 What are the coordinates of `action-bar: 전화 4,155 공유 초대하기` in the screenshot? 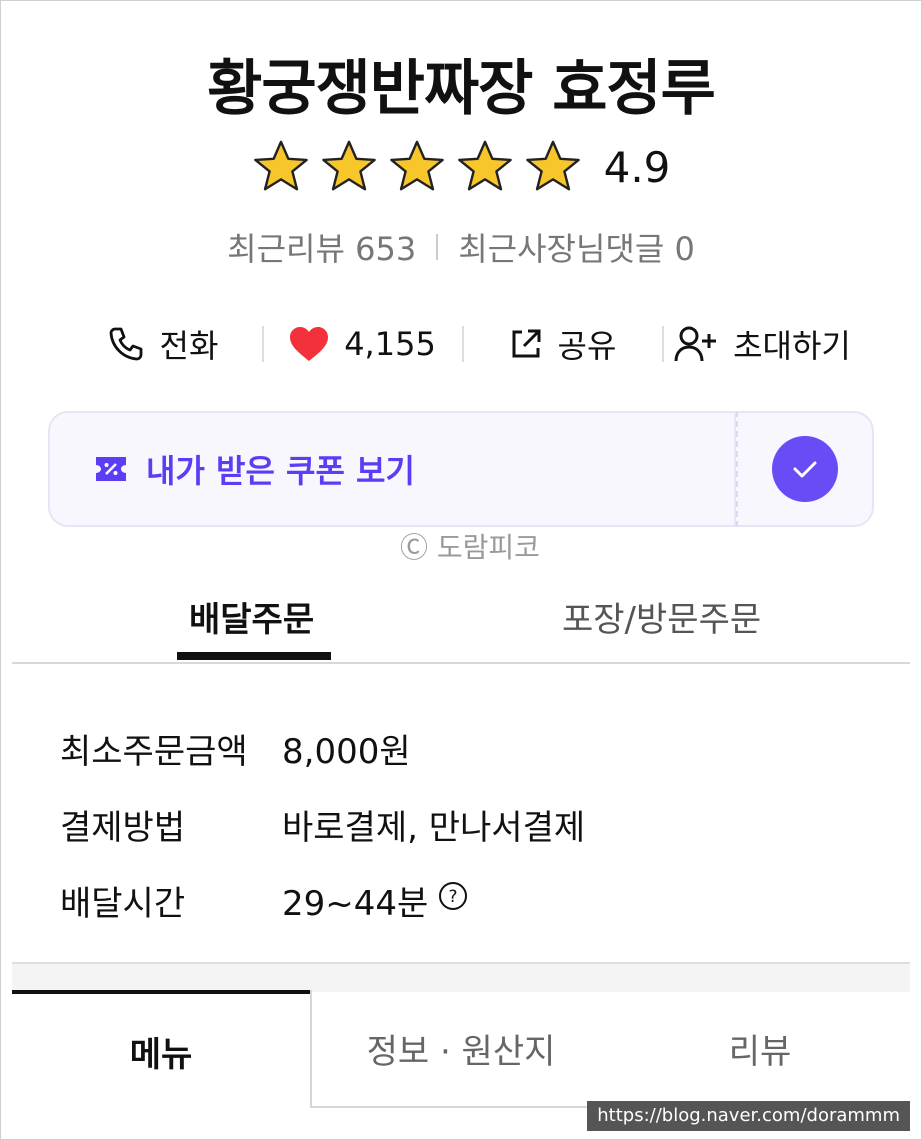 It's located at (462, 344).